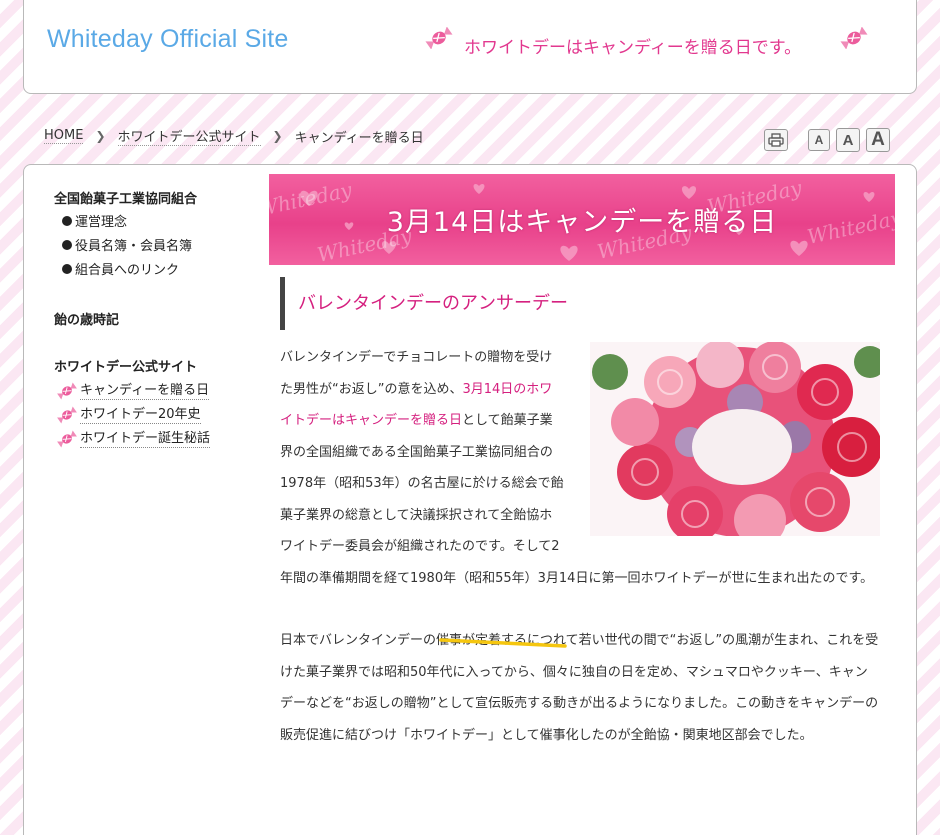 The width and height of the screenshot is (940, 835). I want to click on sidebar-item: ホワイトデー誕生秘話, so click(154, 439).